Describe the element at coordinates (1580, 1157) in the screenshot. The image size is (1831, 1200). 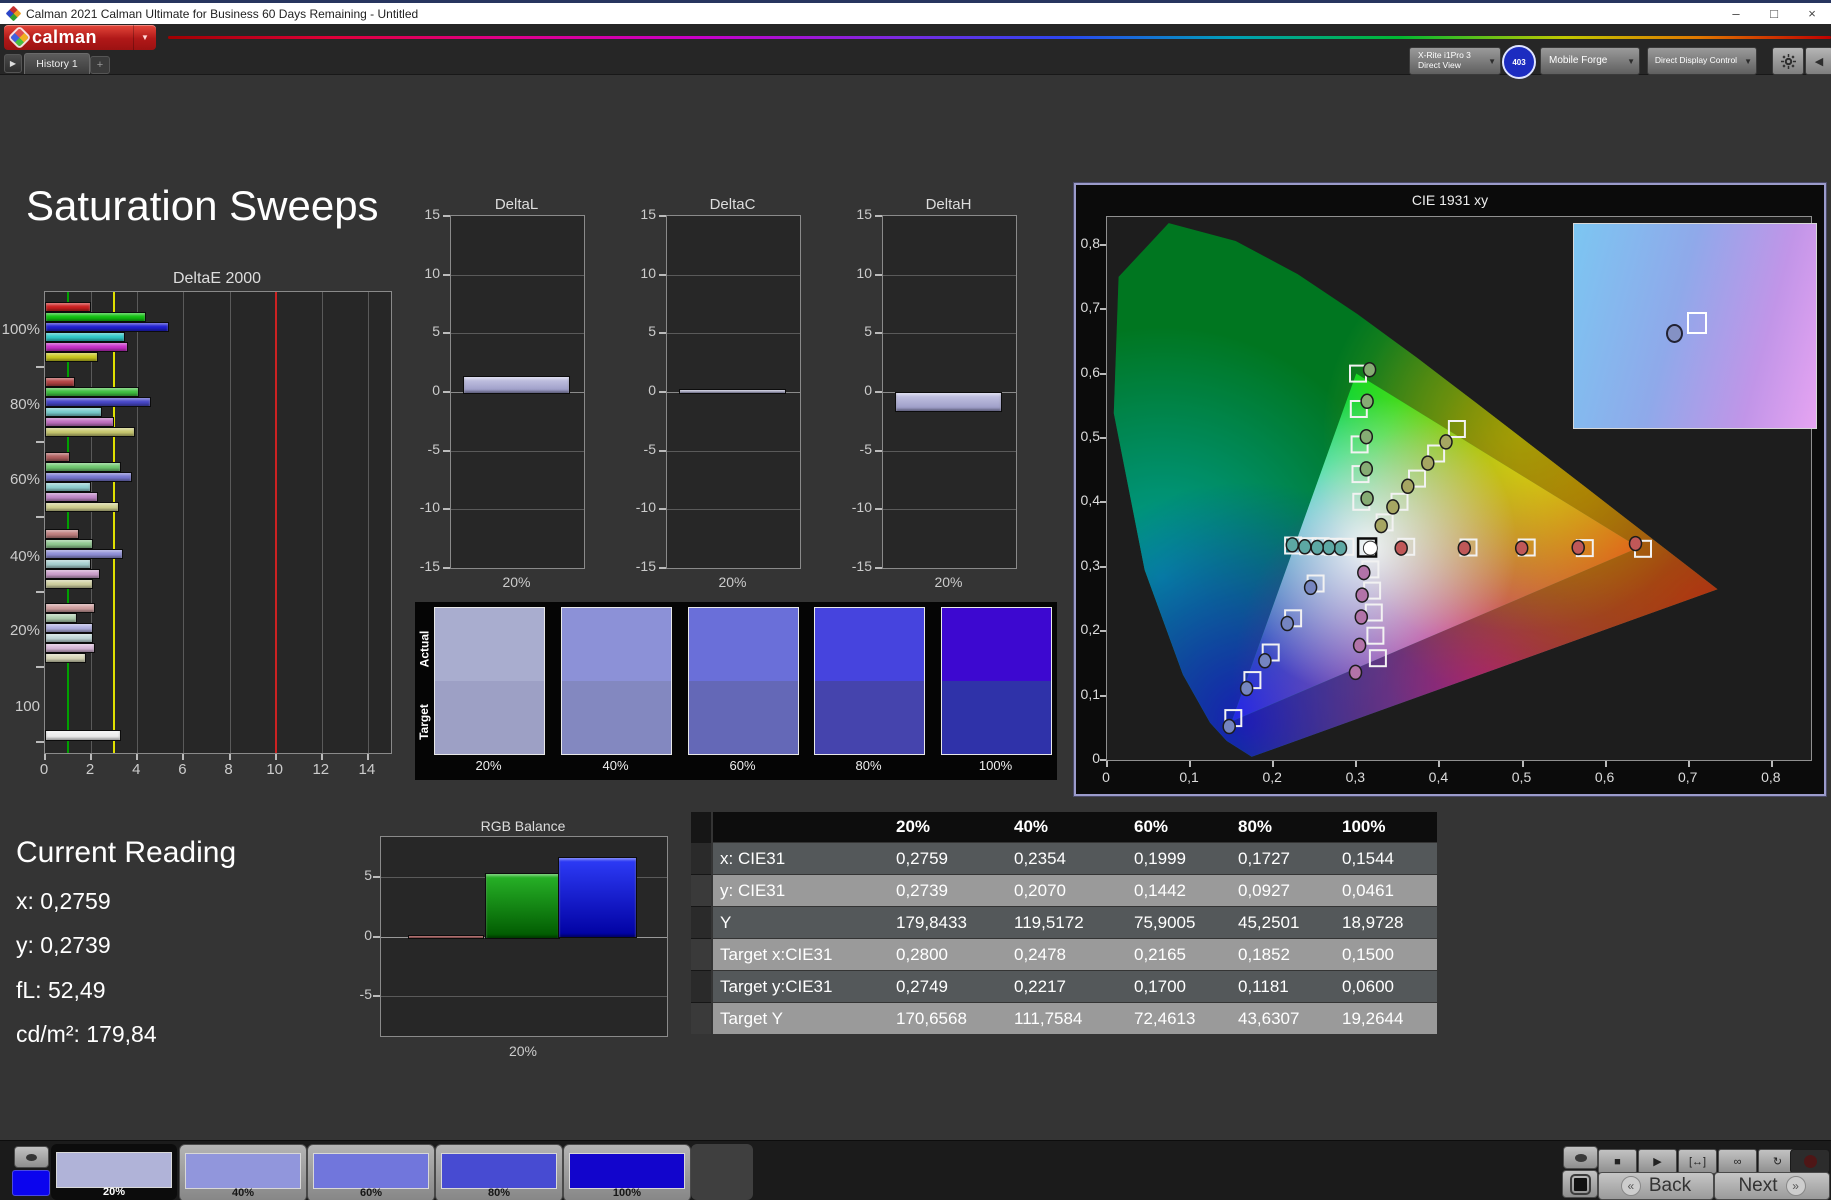
I see `pattern-window-button` at that location.